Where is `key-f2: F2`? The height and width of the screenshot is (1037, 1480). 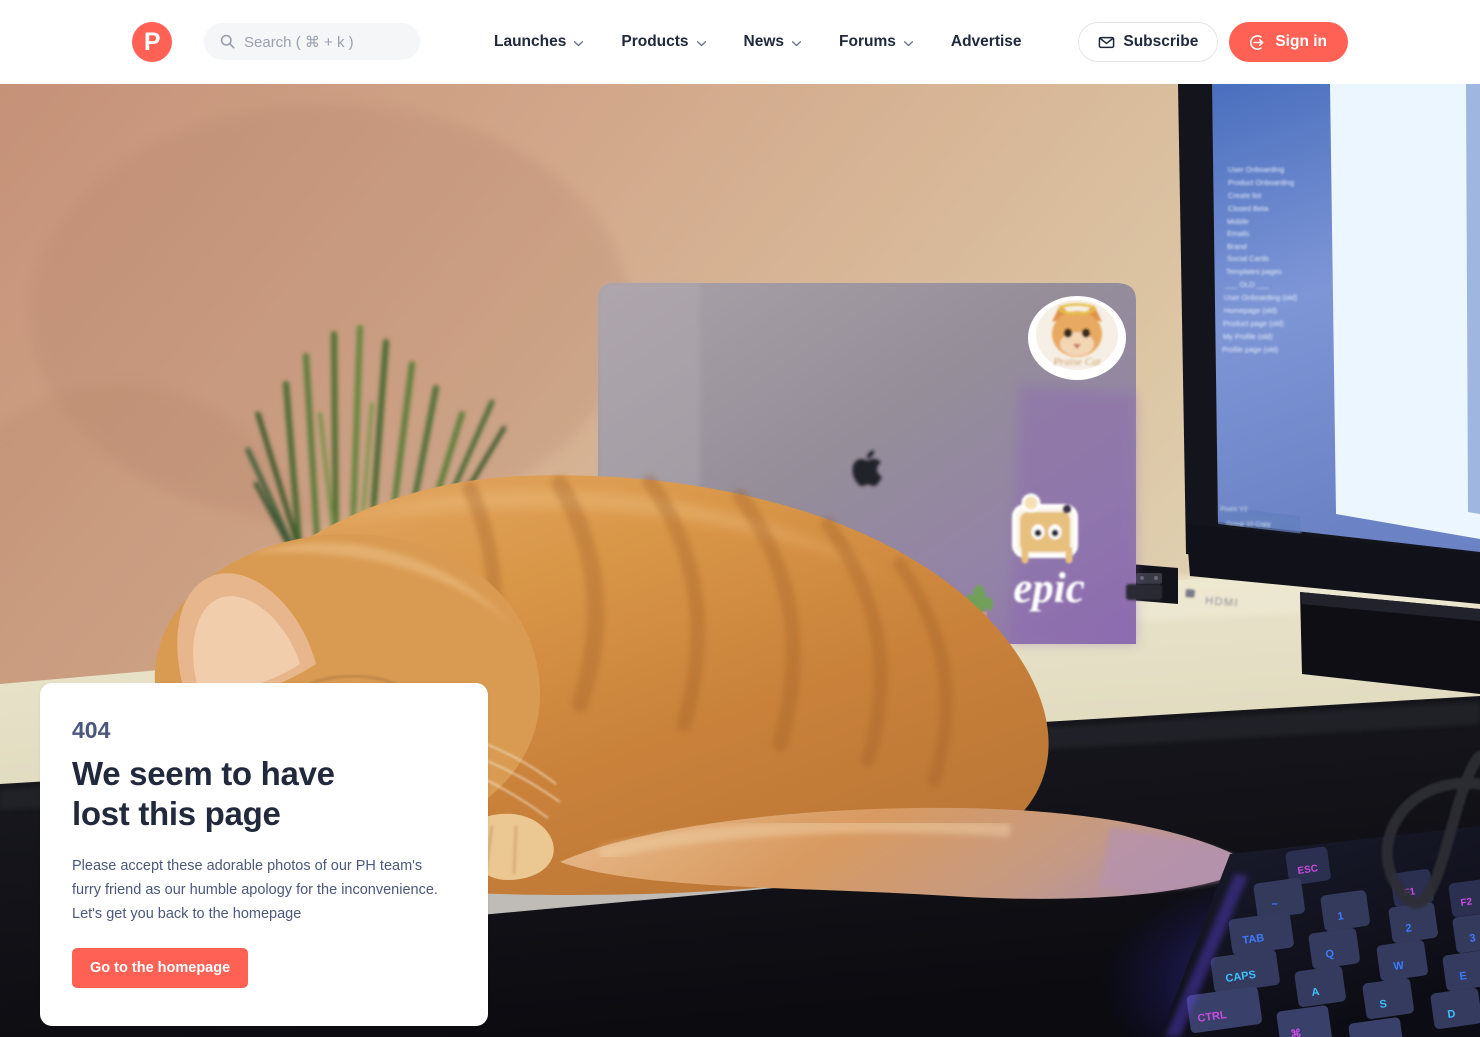 key-f2: F2 is located at coordinates (1467, 902).